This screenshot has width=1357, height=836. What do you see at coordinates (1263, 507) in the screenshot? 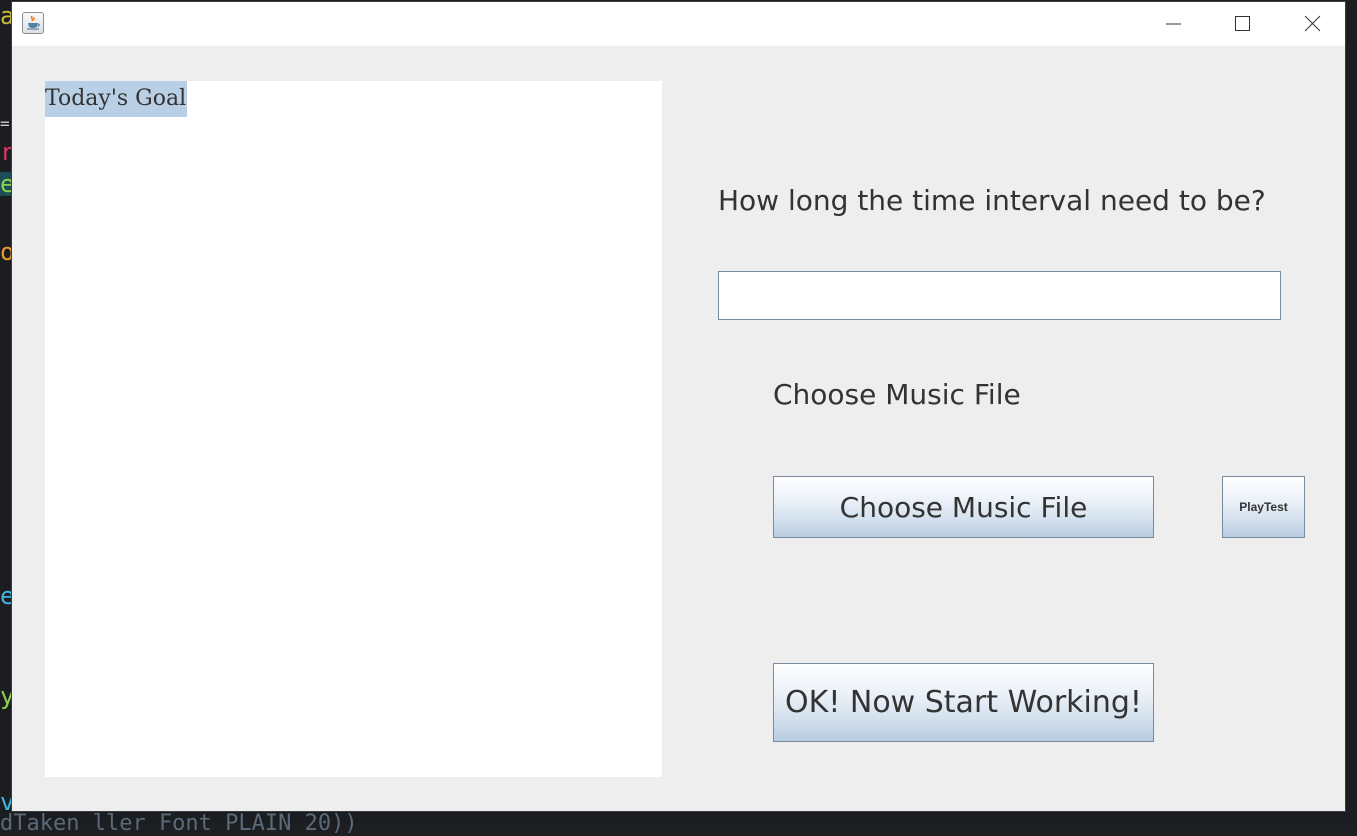
I see `playtest-button: PlayTest` at bounding box center [1263, 507].